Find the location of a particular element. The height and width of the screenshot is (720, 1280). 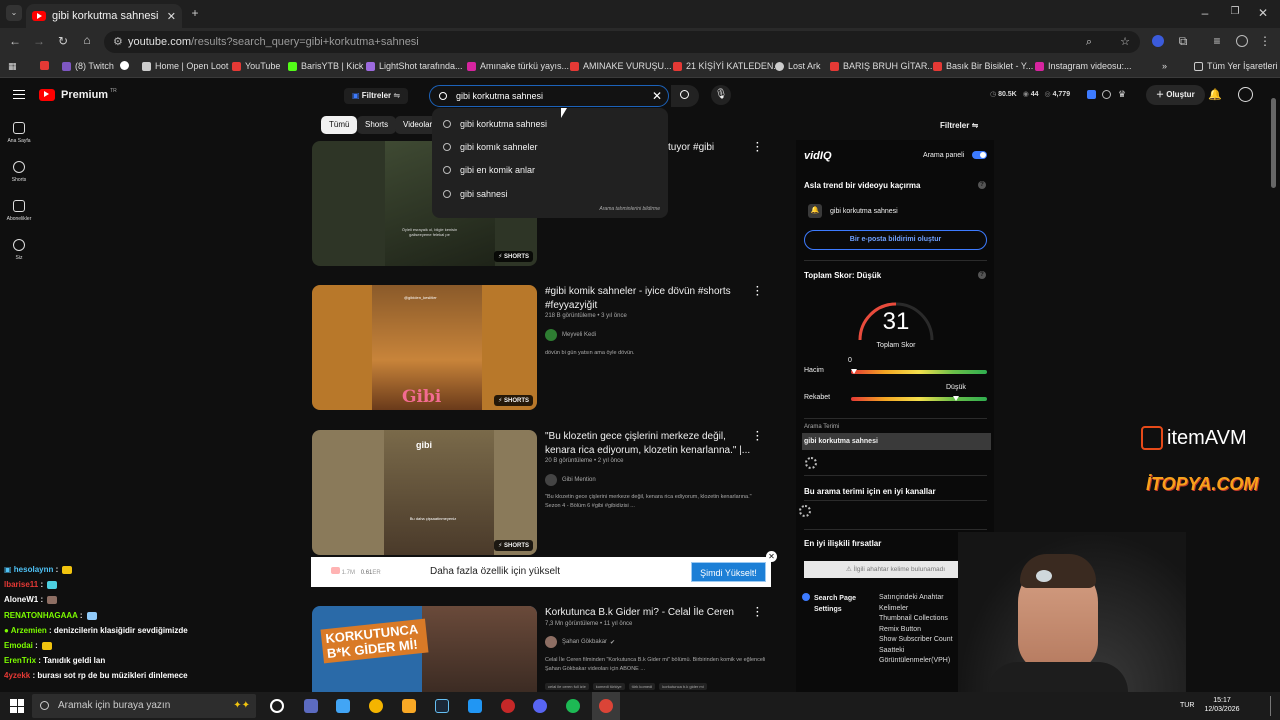

email-alert-button: Bir e-posta bildirimi oluştur is located at coordinates (895, 240).